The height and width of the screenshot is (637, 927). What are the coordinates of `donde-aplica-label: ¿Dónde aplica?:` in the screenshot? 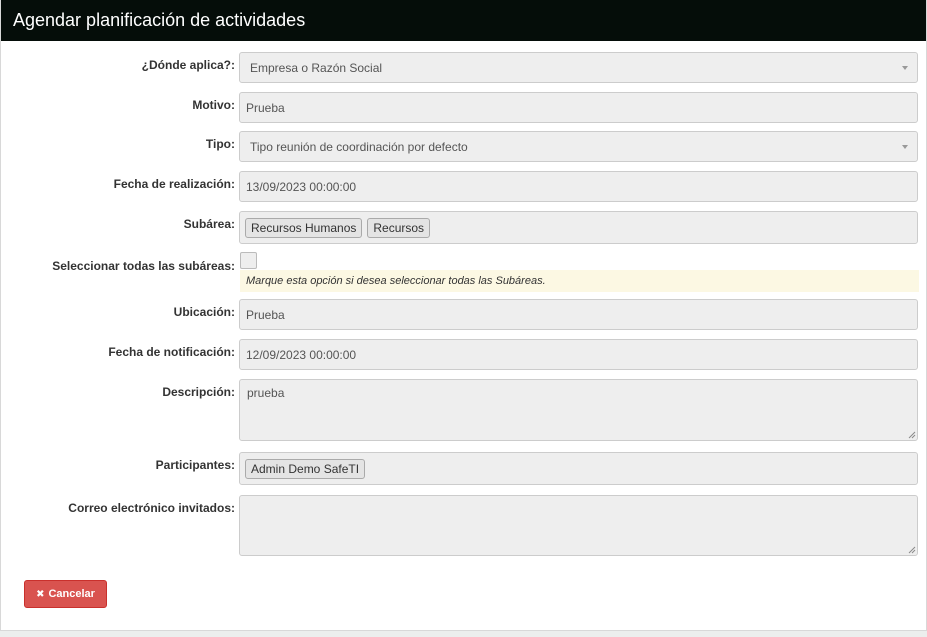 It's located at (188, 65).